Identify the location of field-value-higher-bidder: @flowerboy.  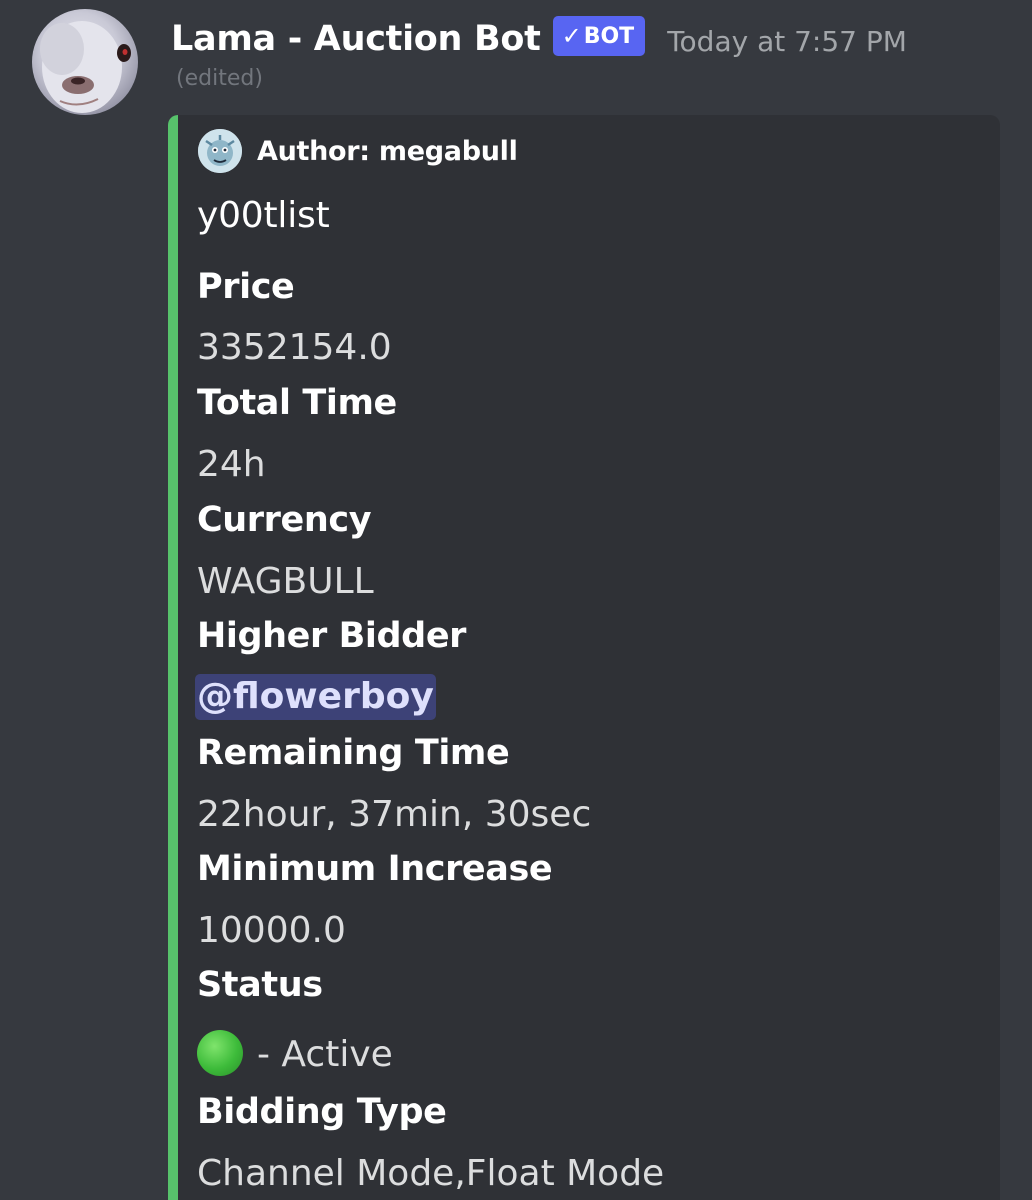
(315, 697).